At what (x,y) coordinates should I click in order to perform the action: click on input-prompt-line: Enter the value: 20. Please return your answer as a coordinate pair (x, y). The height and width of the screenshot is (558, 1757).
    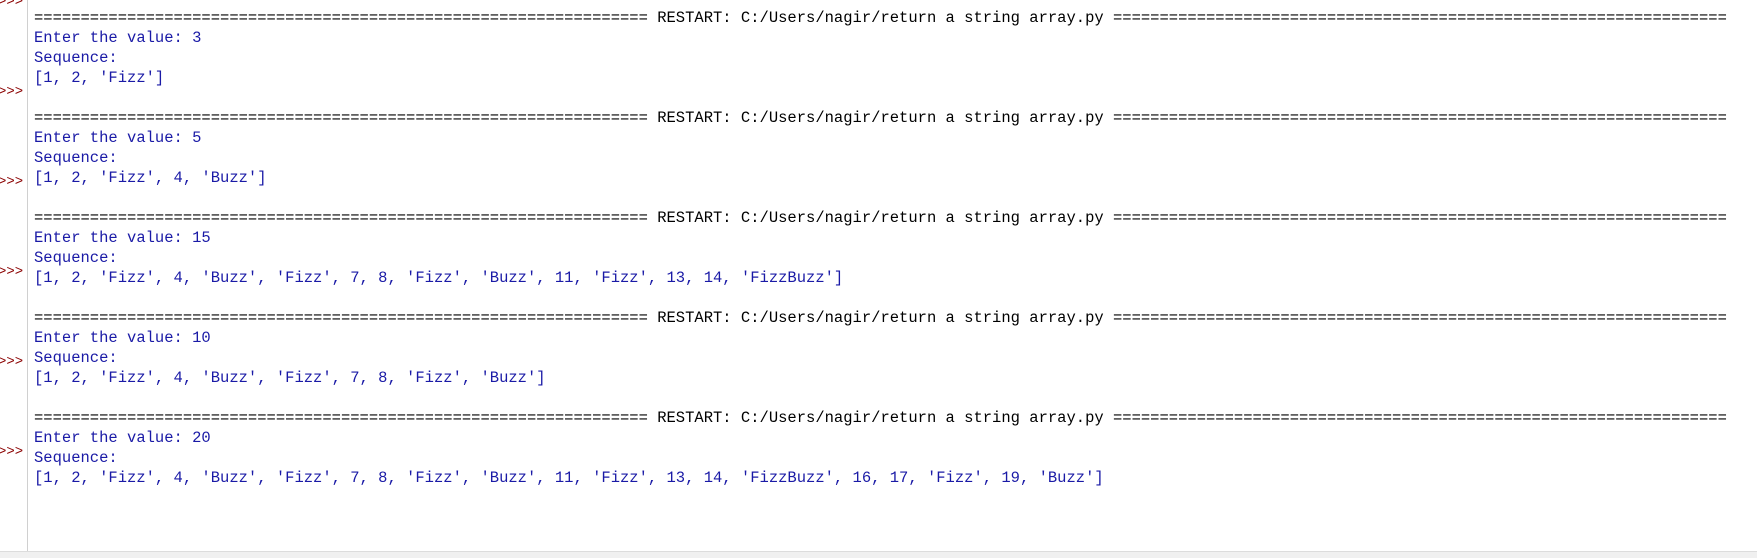
    Looking at the image, I should click on (122, 438).